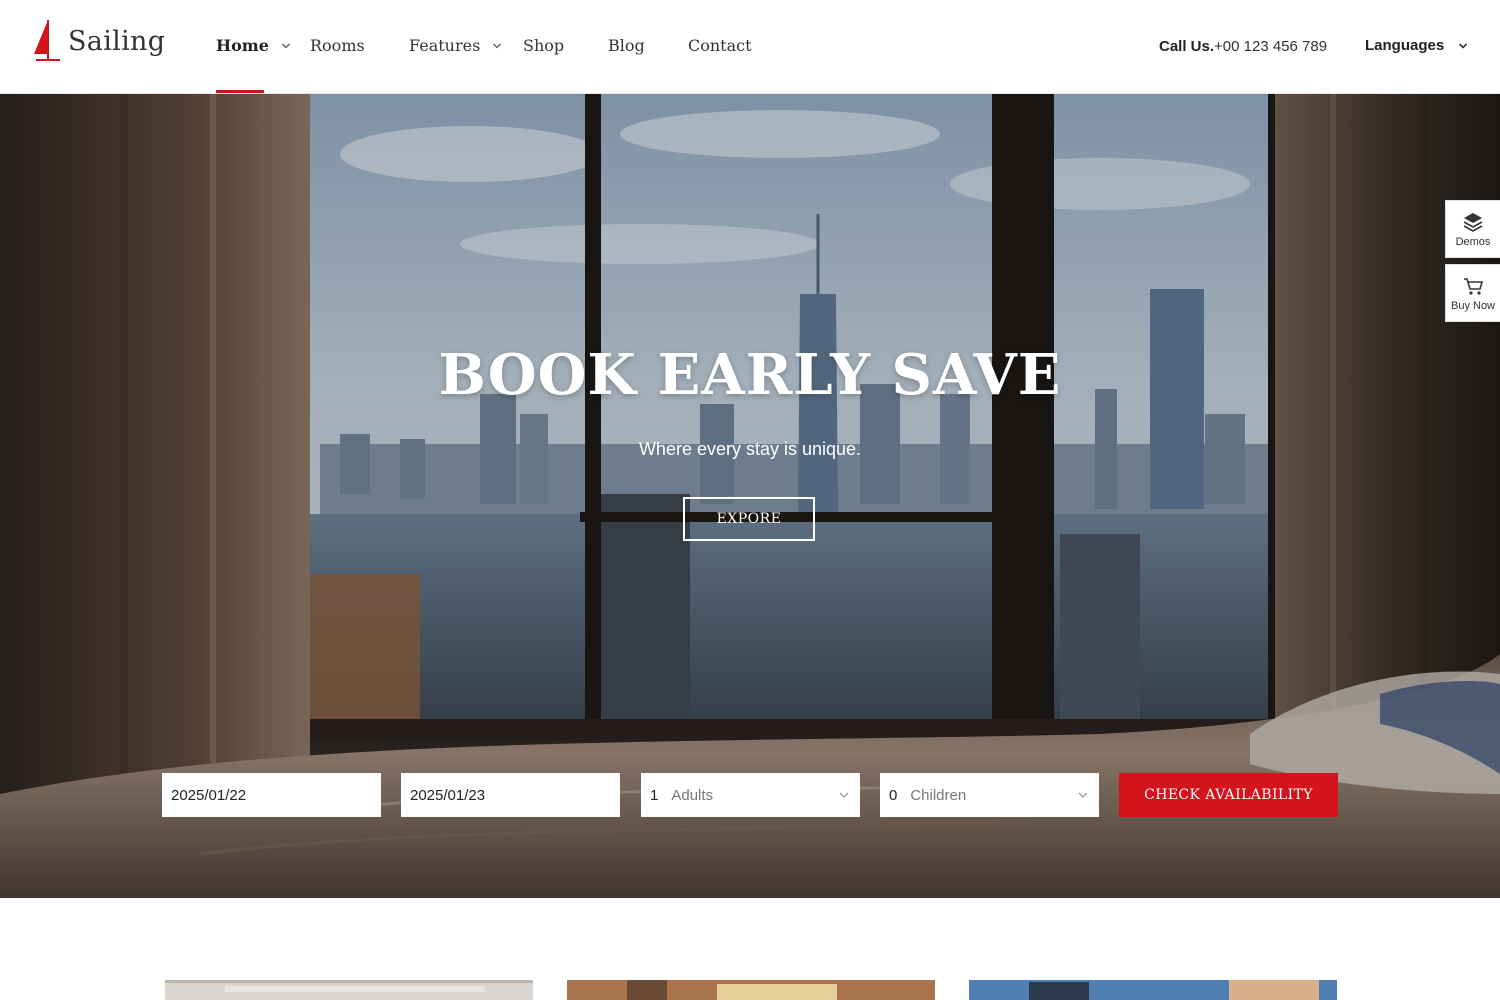 This screenshot has width=1500, height=1000. I want to click on language-selector: Languages, so click(1416, 45).